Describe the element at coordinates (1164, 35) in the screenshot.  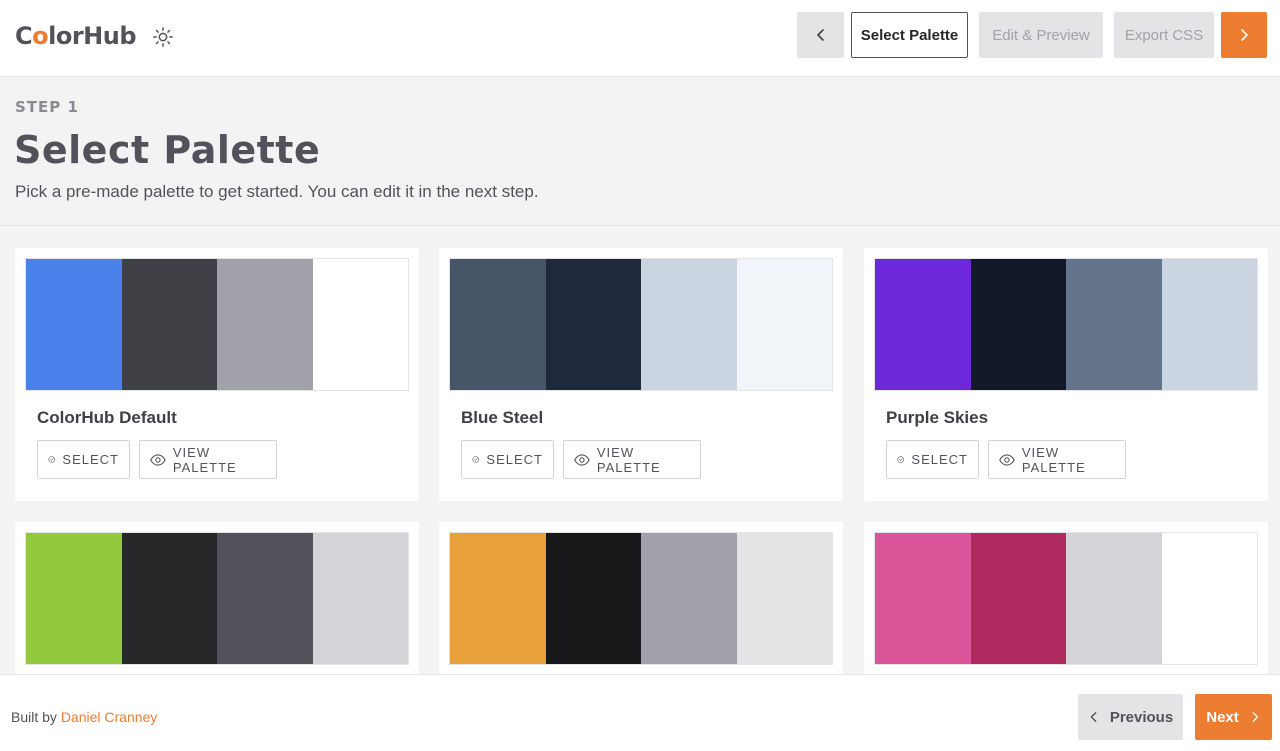
I see `tab-export-css: Export CSS` at that location.